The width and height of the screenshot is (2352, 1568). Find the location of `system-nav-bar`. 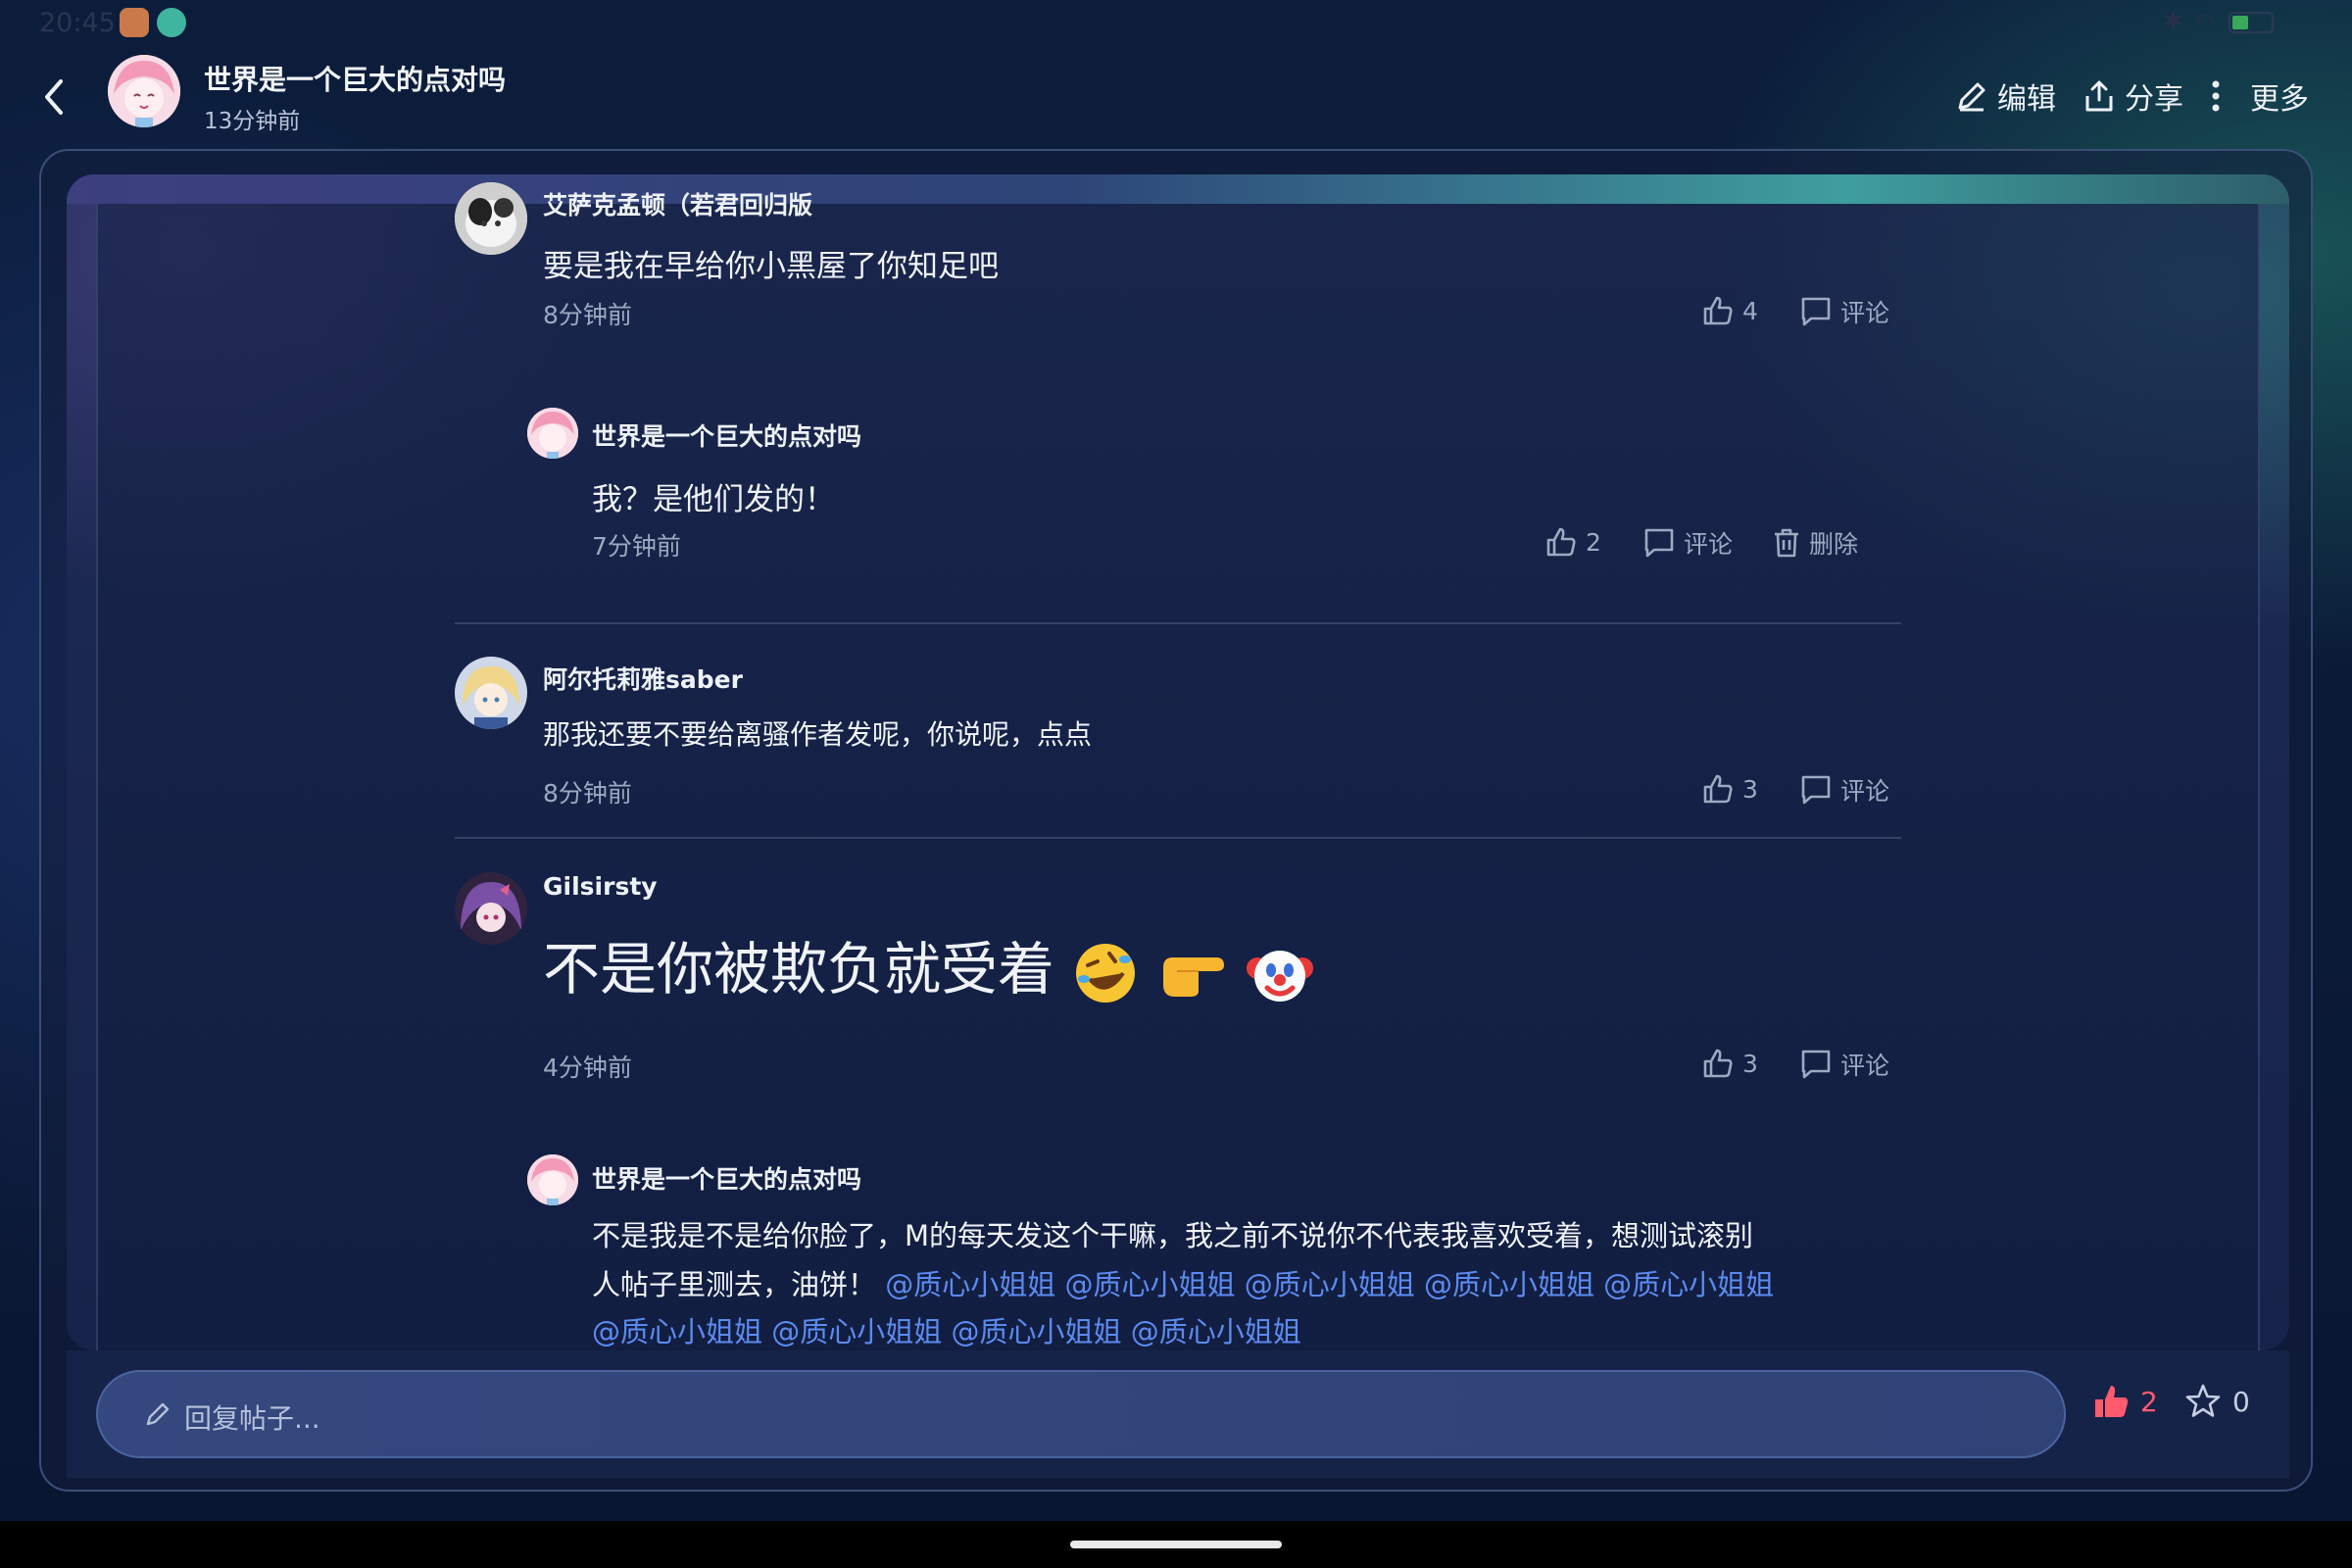

system-nav-bar is located at coordinates (1176, 1544).